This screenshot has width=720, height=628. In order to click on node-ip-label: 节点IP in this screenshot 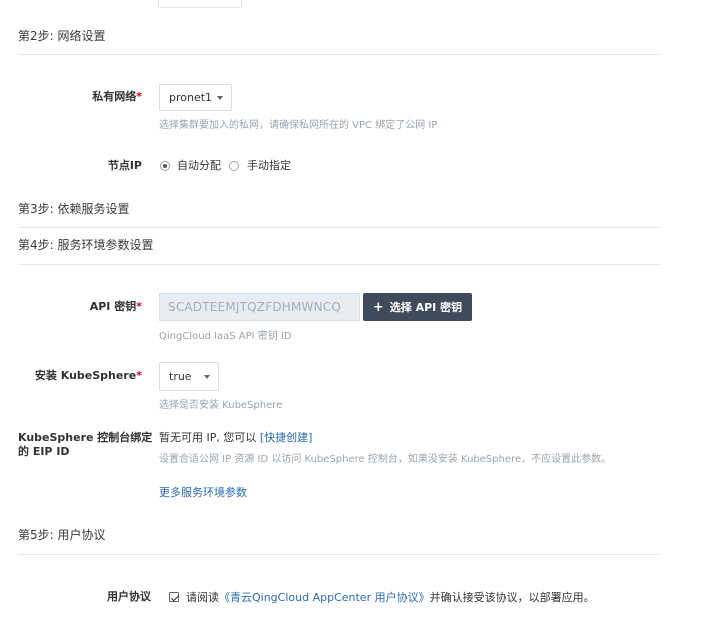, I will do `click(124, 165)`.